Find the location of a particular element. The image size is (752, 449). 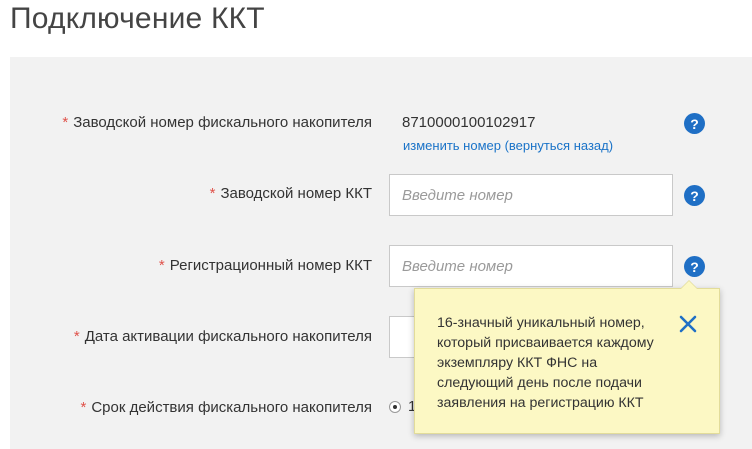

change-number-link: изменить номер (вернуться назад) is located at coordinates (508, 145).